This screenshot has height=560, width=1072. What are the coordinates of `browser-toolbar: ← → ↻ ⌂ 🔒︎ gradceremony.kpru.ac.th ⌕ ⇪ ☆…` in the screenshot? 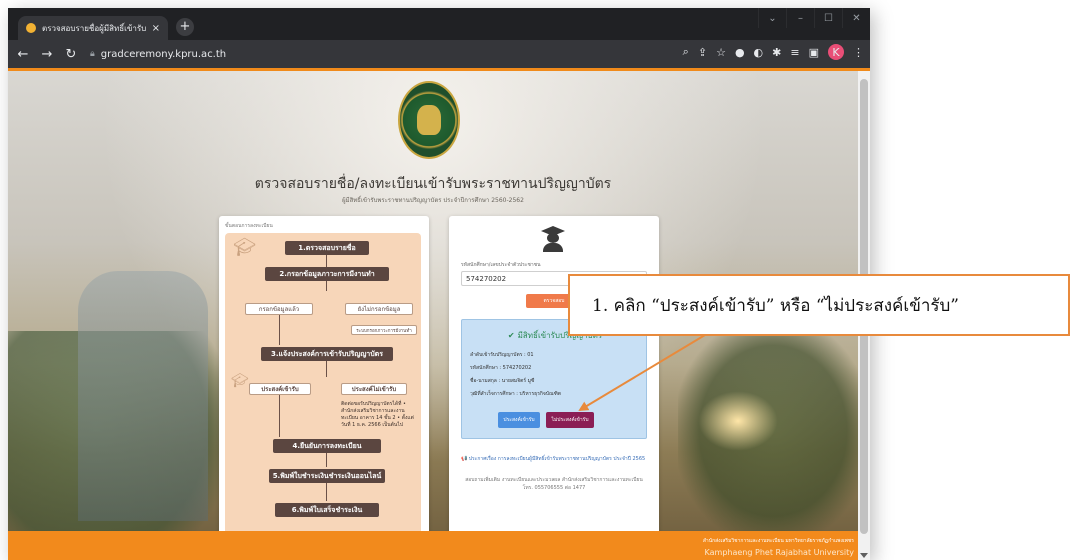 It's located at (439, 54).